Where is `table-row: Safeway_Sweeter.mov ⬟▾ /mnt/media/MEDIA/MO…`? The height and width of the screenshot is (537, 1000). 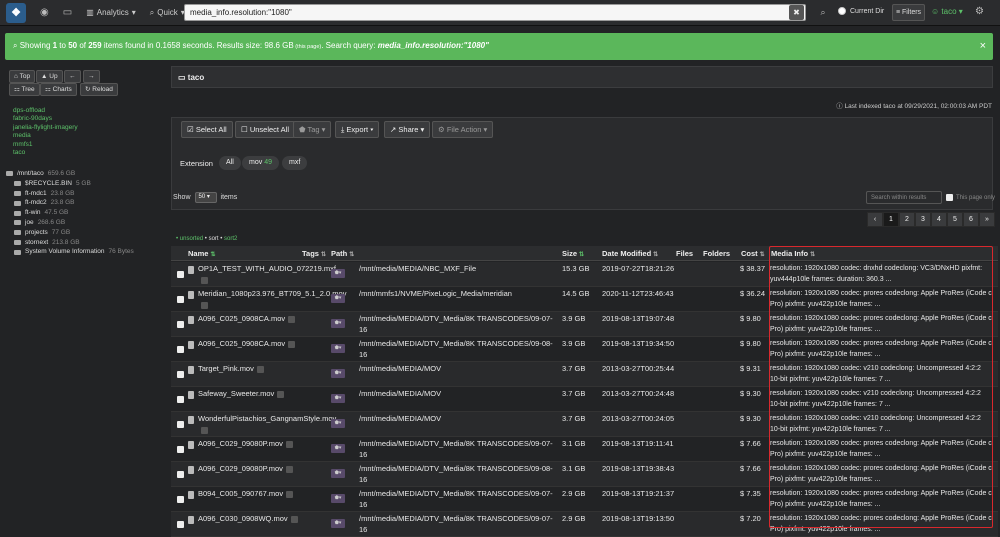
table-row: Safeway_Sweeter.mov ⬟▾ /mnt/media/MEDIA/MO… is located at coordinates (584, 399).